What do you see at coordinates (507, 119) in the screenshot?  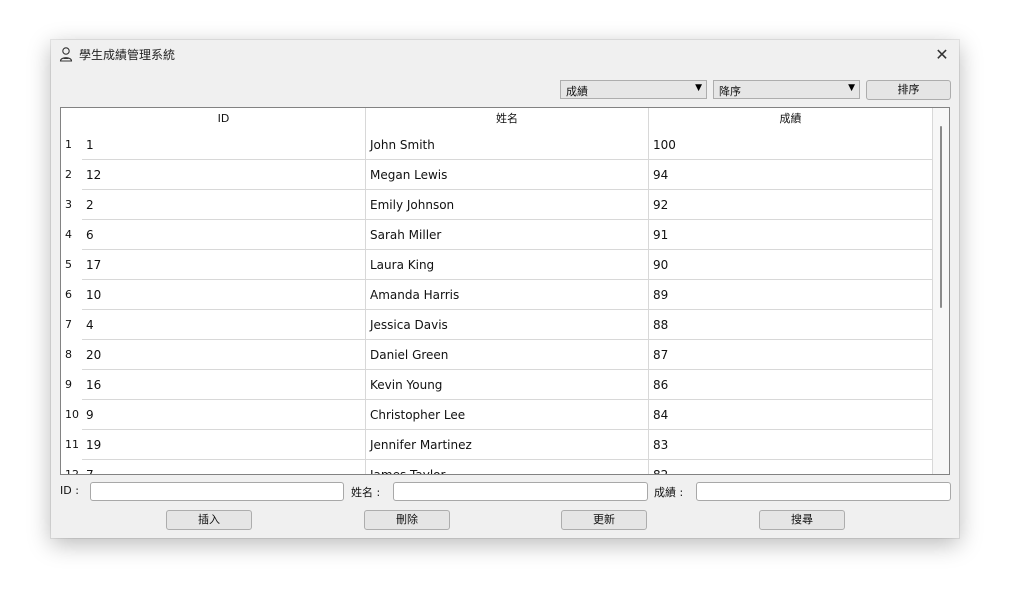 I see `column-header-name: 姓名` at bounding box center [507, 119].